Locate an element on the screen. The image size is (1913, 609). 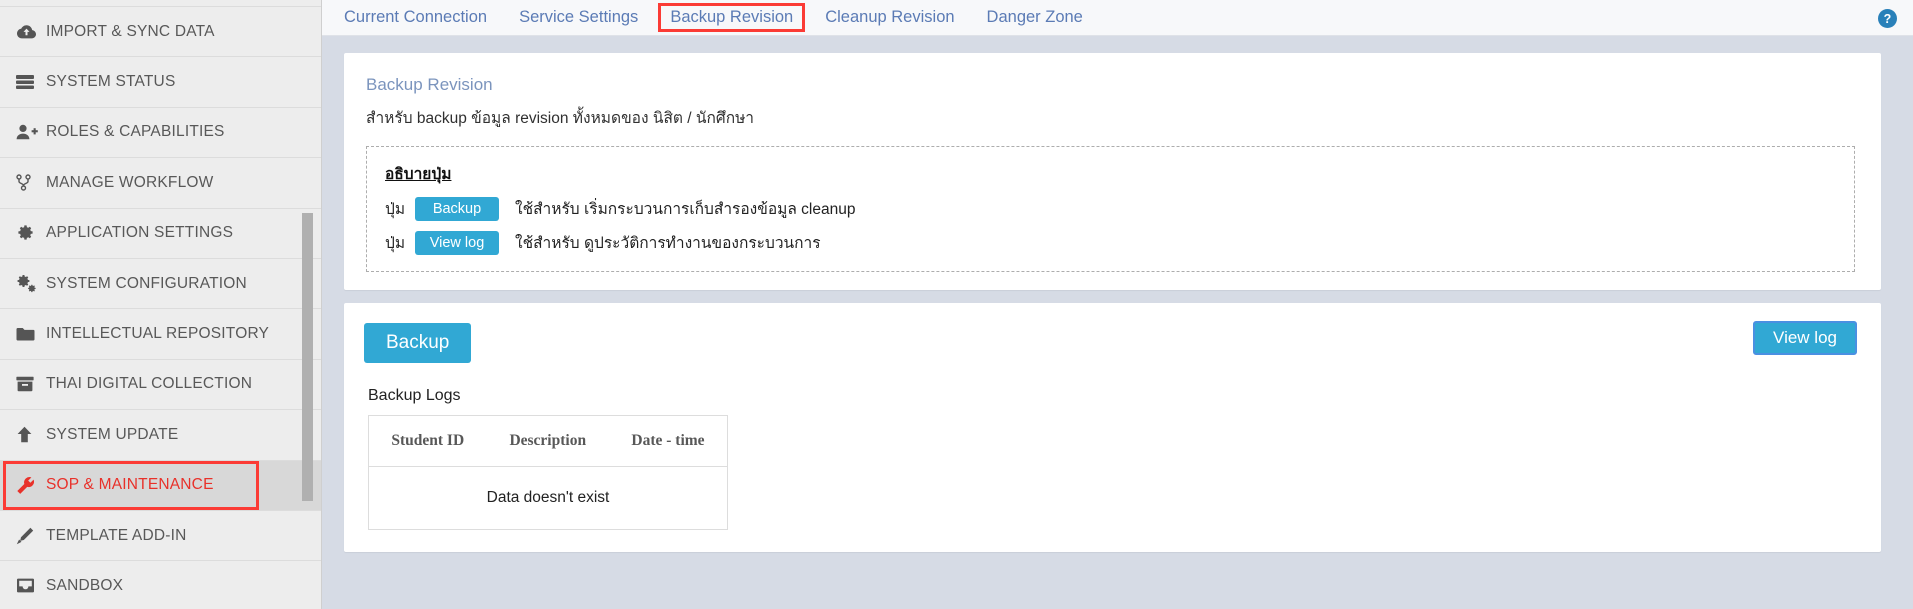
sidebar-item-label: INTELLECTUAL REPOSITORY is located at coordinates (158, 334).